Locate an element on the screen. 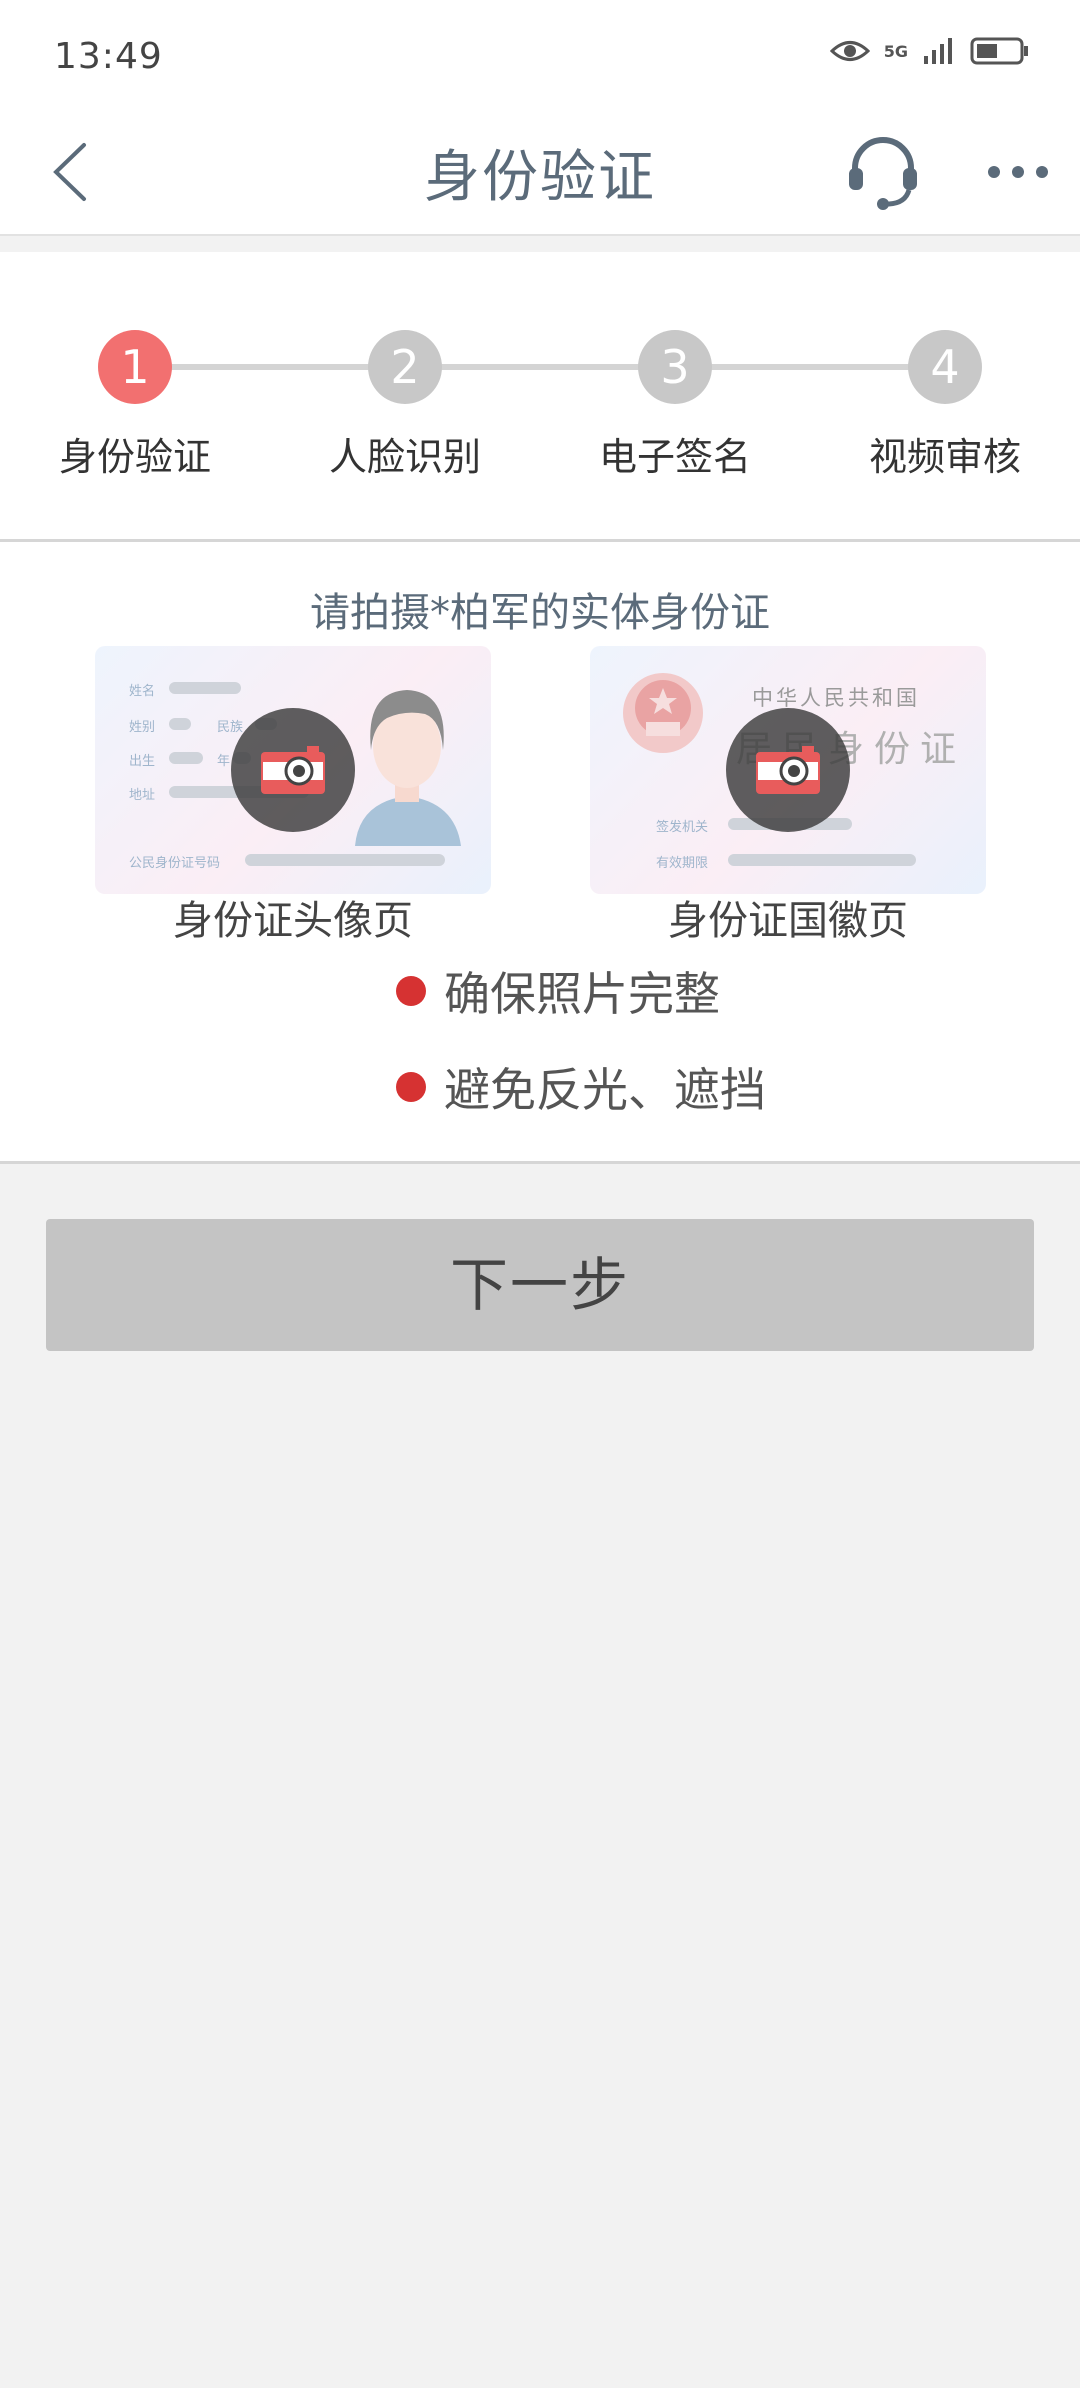 Image resolution: width=1080 pixels, height=2388 pixels. more-button is located at coordinates (1018, 172).